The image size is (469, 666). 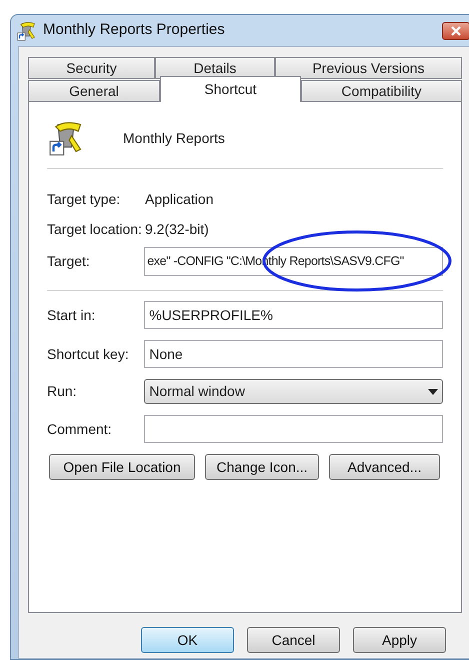 I want to click on field-label: Target type:, so click(x=84, y=199).